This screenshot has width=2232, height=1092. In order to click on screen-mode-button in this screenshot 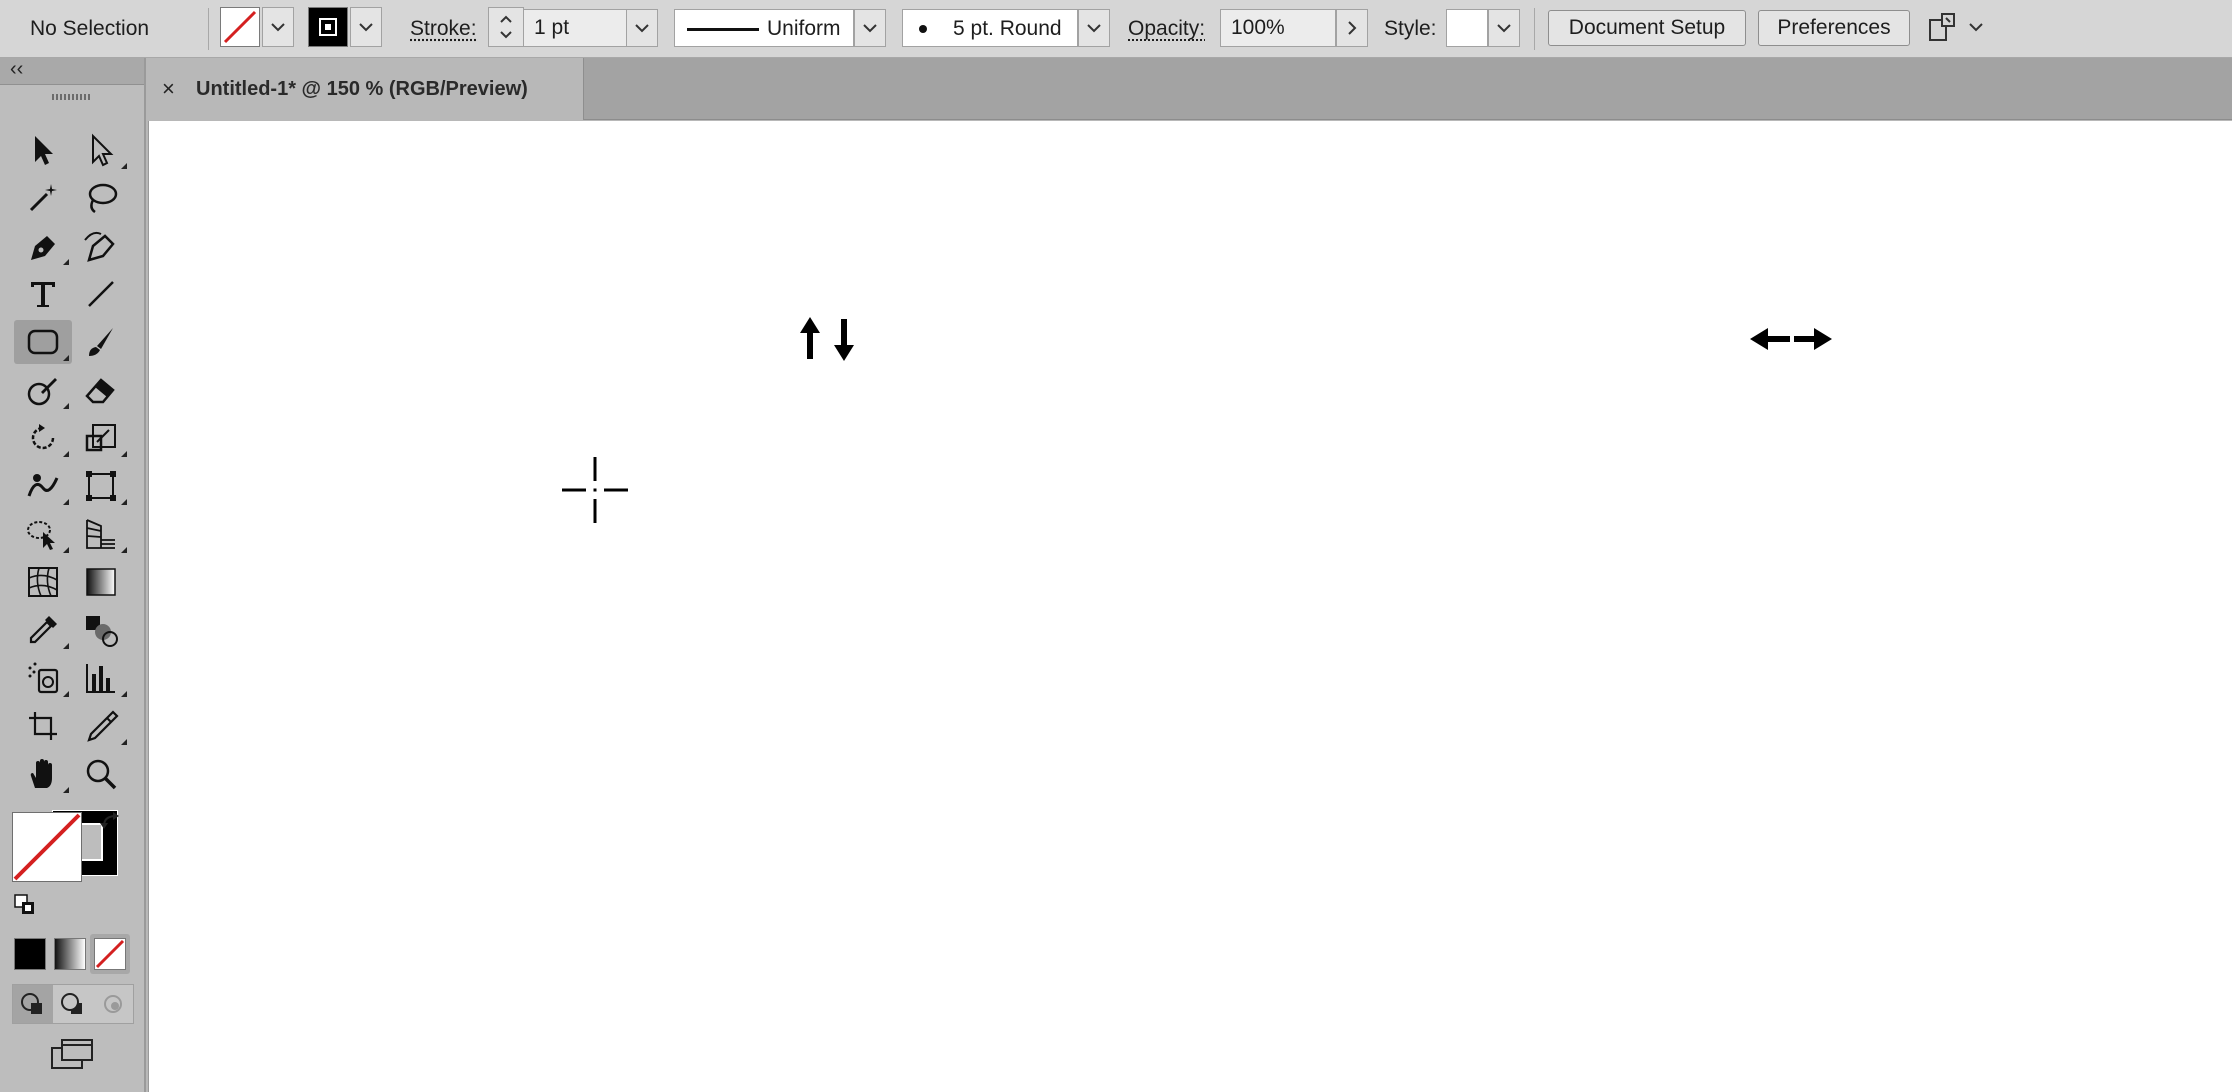, I will do `click(72, 1054)`.